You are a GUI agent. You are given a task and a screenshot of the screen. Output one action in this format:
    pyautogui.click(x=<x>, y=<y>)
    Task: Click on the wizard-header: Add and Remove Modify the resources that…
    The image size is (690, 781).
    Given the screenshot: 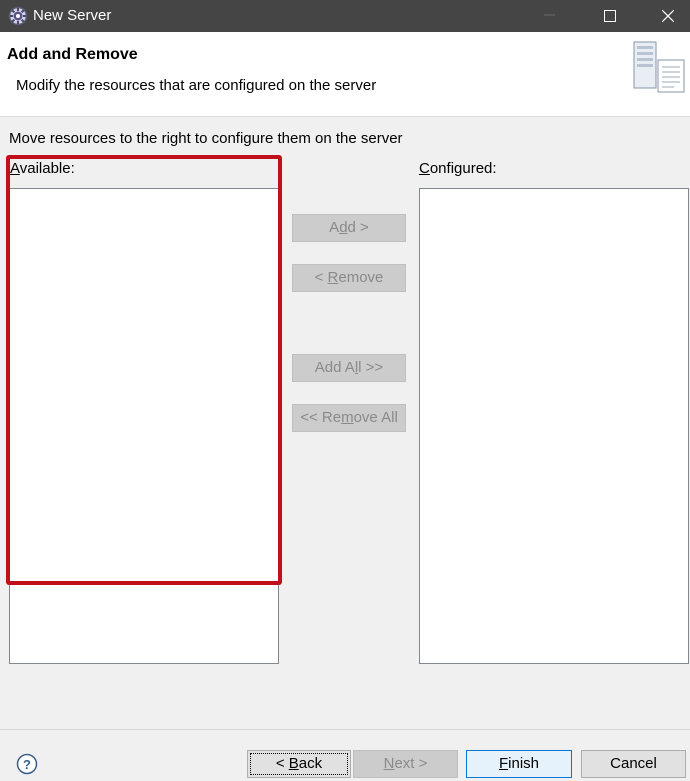 What is the action you would take?
    pyautogui.click(x=345, y=74)
    